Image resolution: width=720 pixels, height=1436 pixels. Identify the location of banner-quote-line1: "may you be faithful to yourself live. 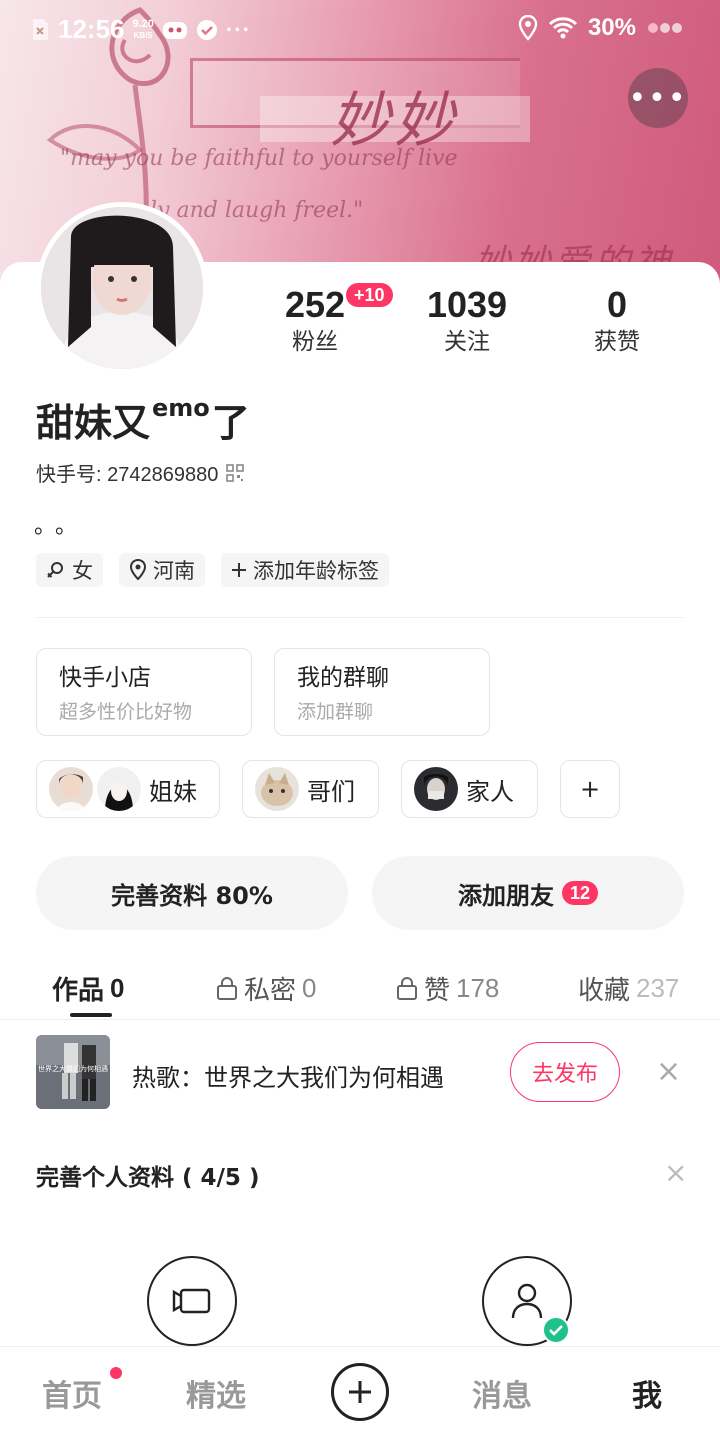
(259, 158).